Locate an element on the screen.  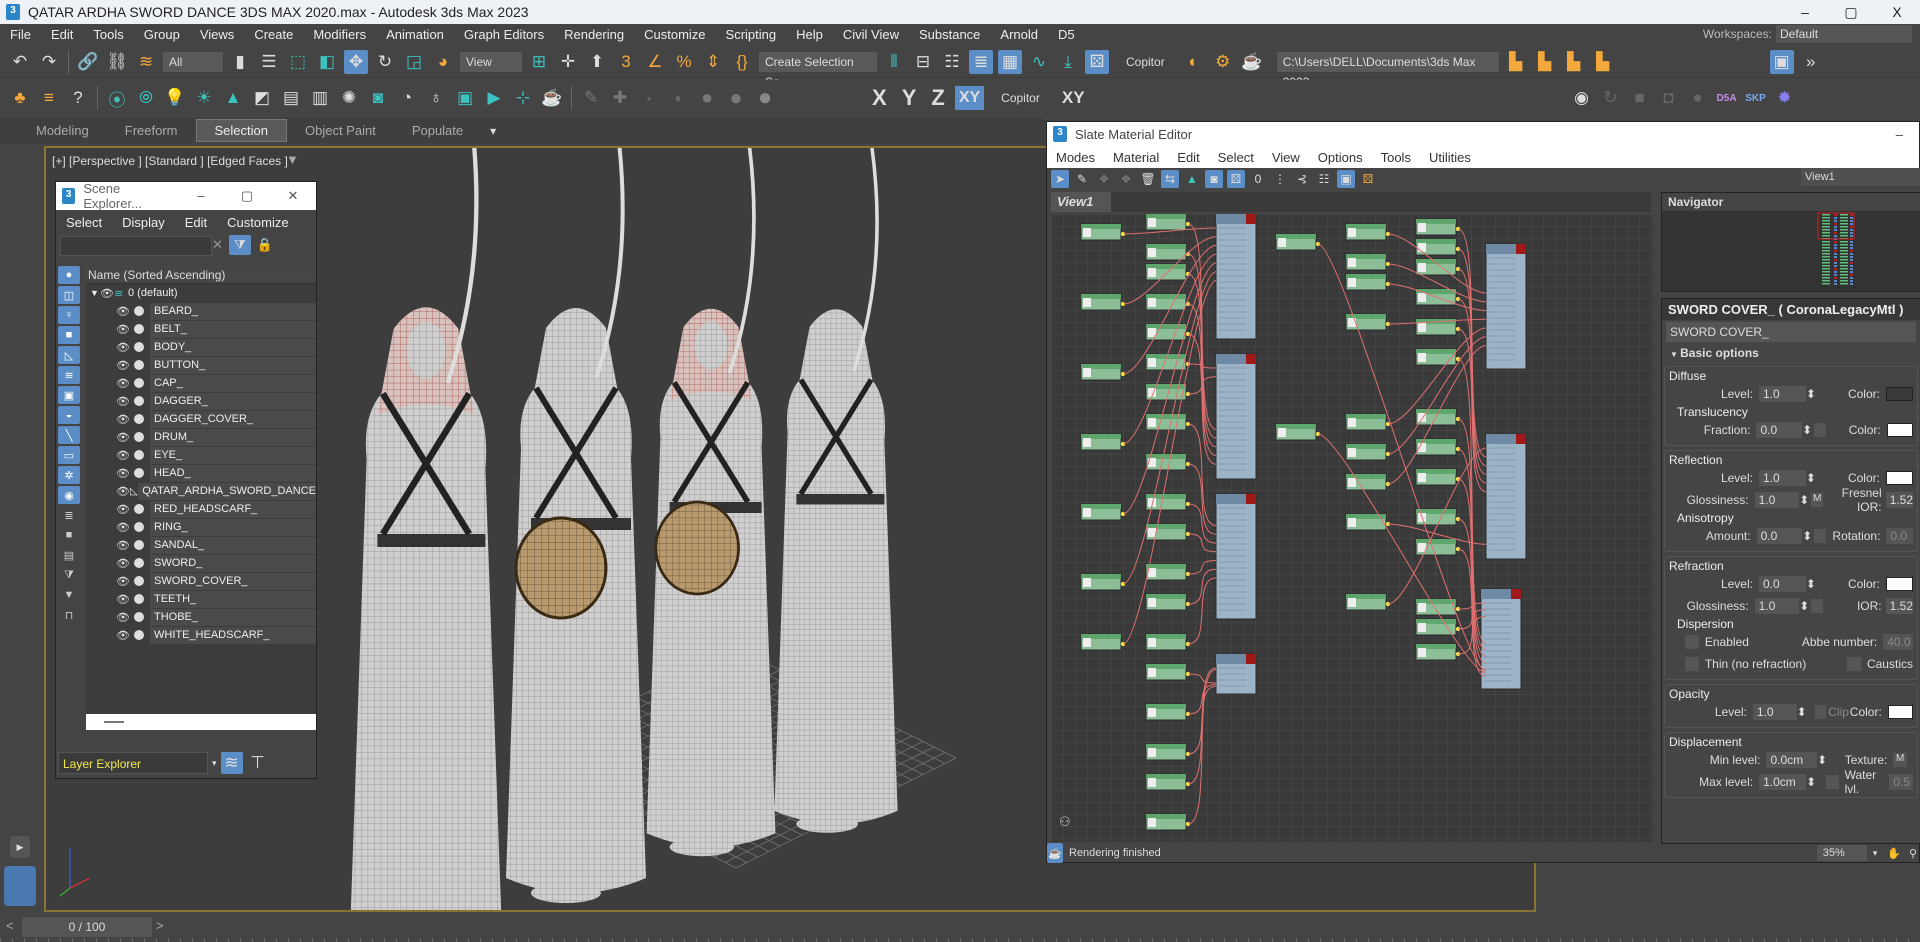
menu-tools: Tools is located at coordinates (108, 34).